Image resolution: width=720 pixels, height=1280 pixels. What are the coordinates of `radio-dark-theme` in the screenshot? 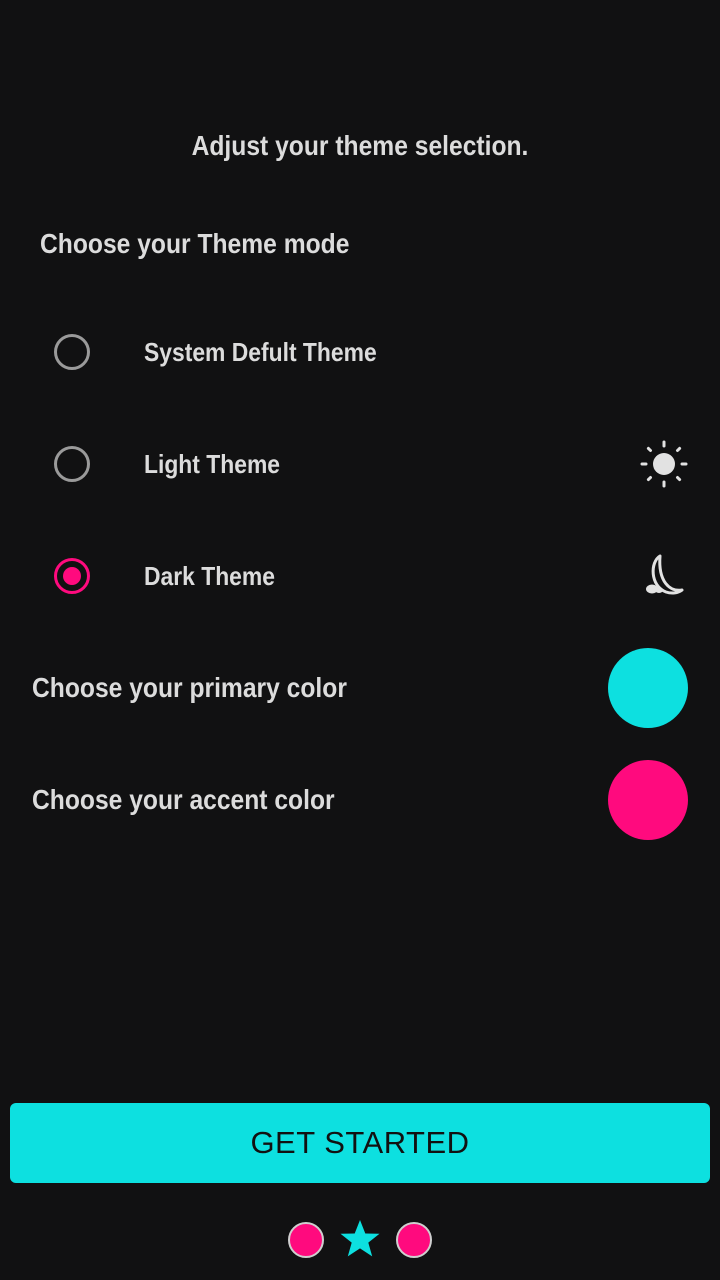 It's located at (72, 576).